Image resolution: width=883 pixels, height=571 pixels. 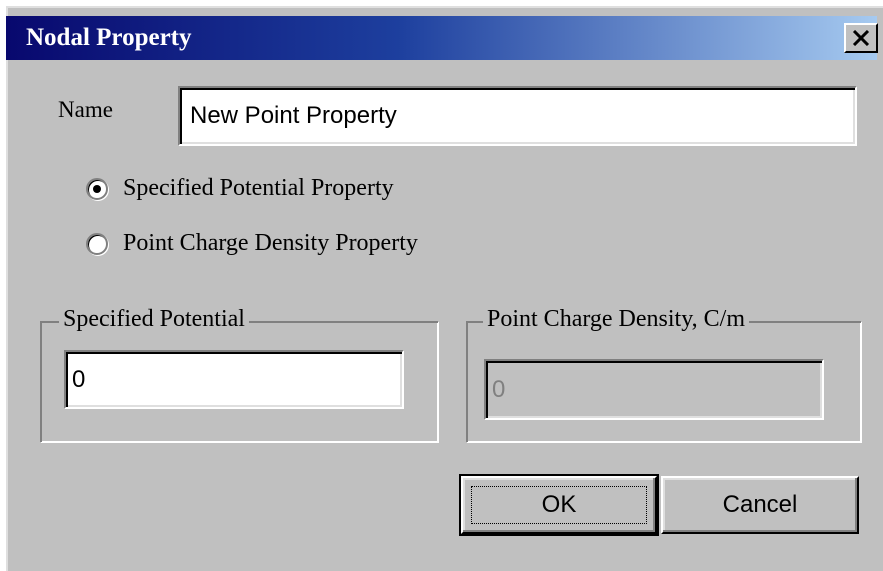 What do you see at coordinates (154, 319) in the screenshot?
I see `specified-potential-legend: Specified Potential` at bounding box center [154, 319].